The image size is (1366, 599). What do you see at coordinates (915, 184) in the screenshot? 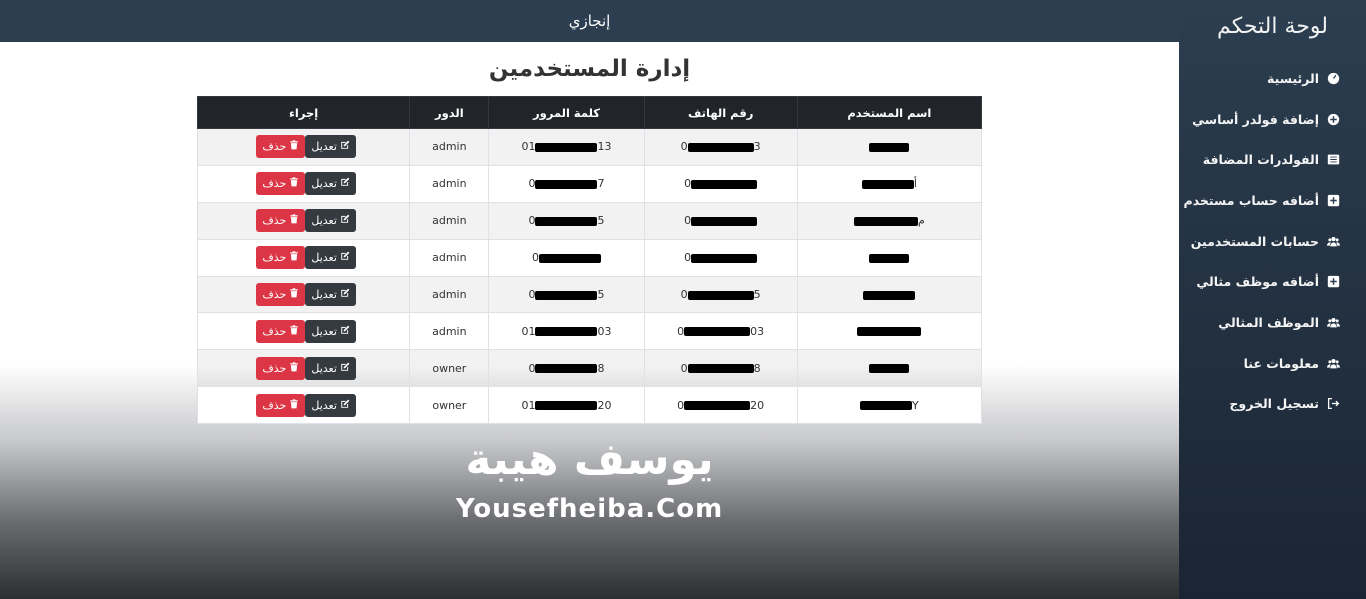
I see `username-visible: أ` at bounding box center [915, 184].